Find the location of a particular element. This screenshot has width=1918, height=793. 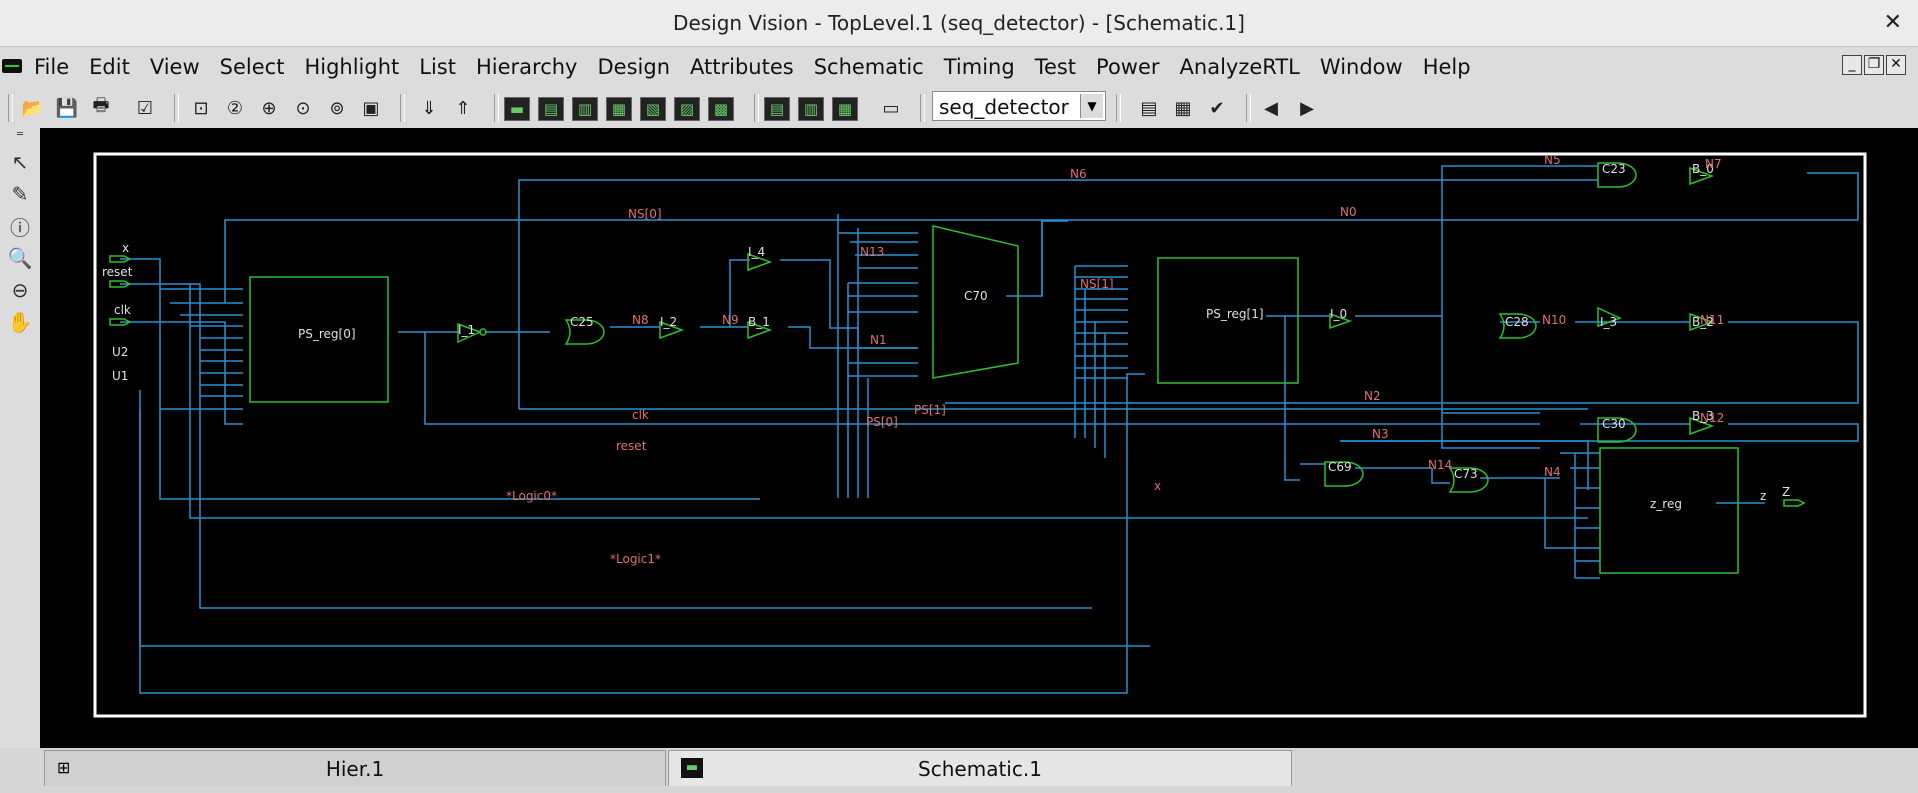

tab-schematic: ▬ Schematic.1 is located at coordinates (980, 768).